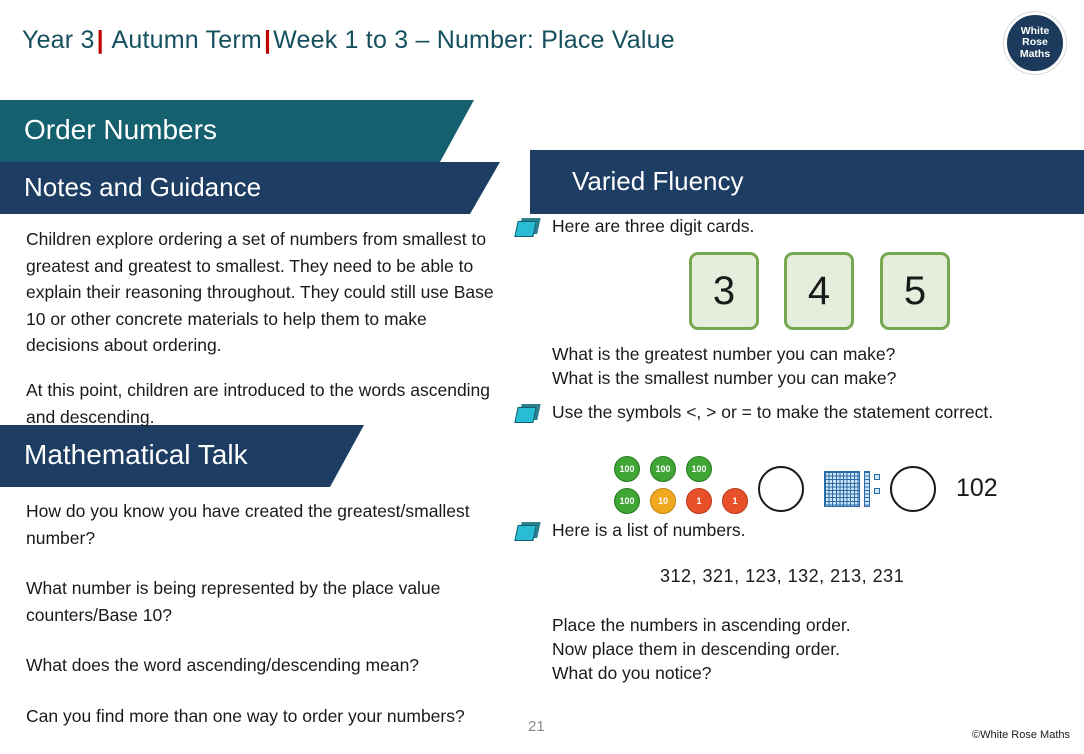 This screenshot has height=754, width=1084. I want to click on banner-order-numbers-label: Order Numbers, so click(120, 129).